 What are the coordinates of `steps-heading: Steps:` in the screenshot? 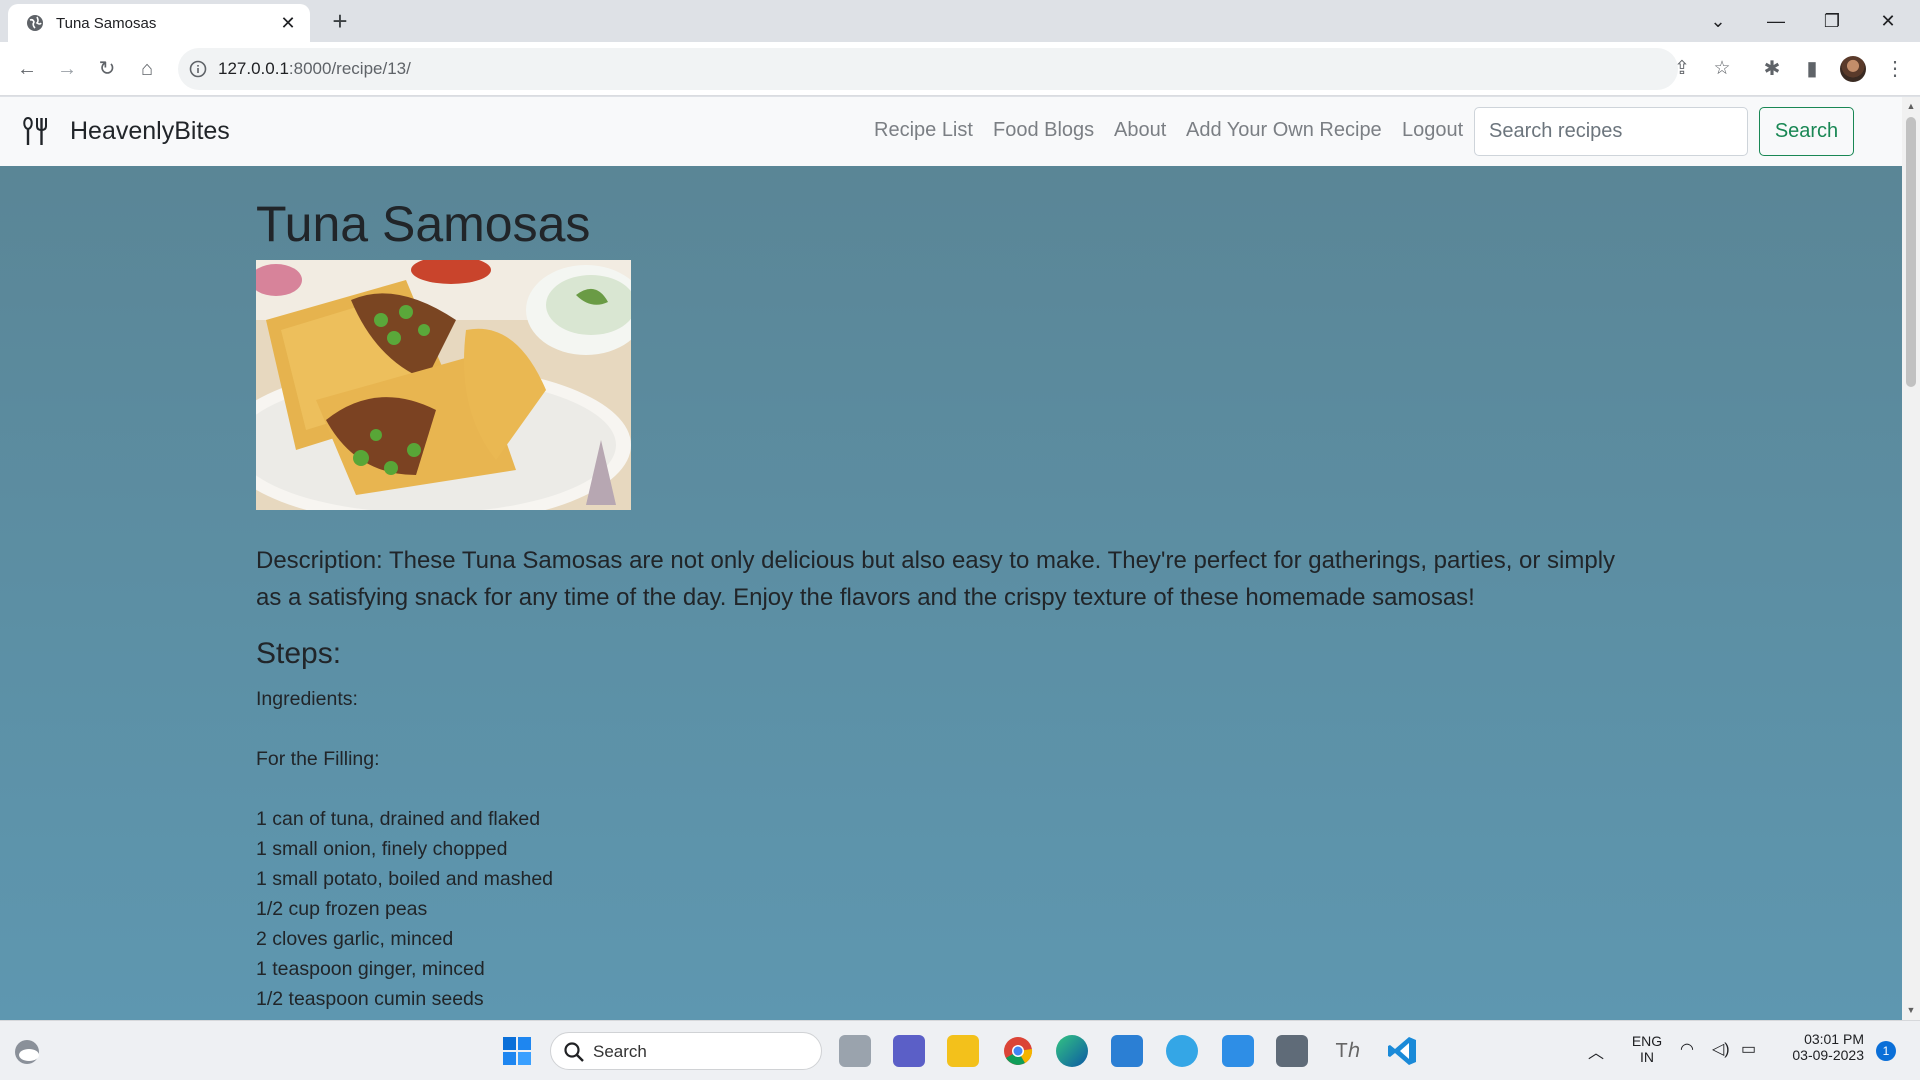 It's located at (299, 653).